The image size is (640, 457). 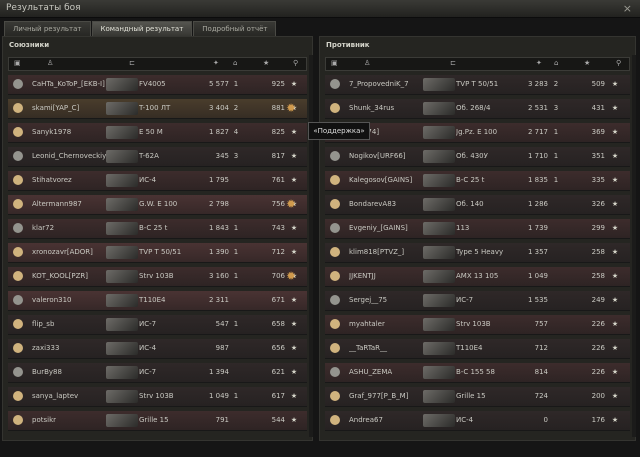 I want to click on table-row: Sanyk1978 E 50 M 1 827 4 825 ★, so click(x=157, y=133).